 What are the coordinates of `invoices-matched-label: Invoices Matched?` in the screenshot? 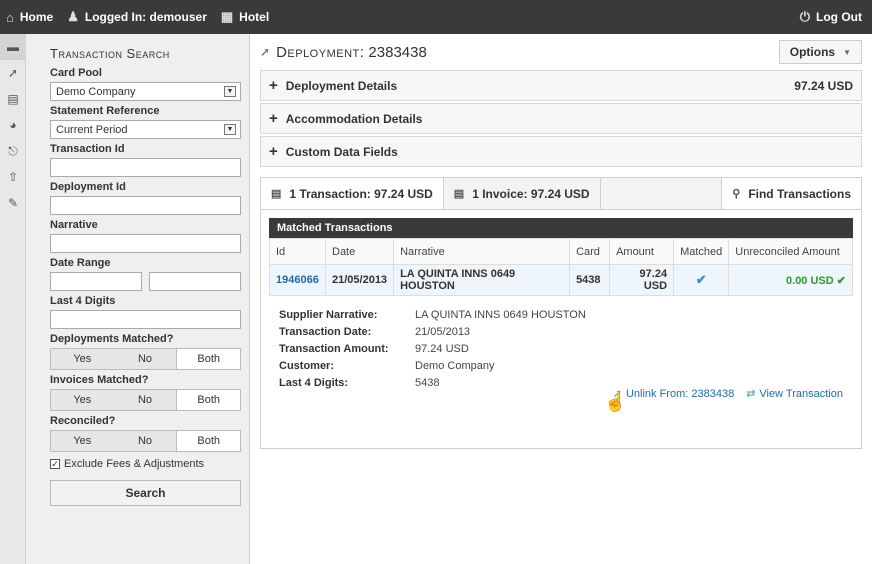 It's located at (99, 380).